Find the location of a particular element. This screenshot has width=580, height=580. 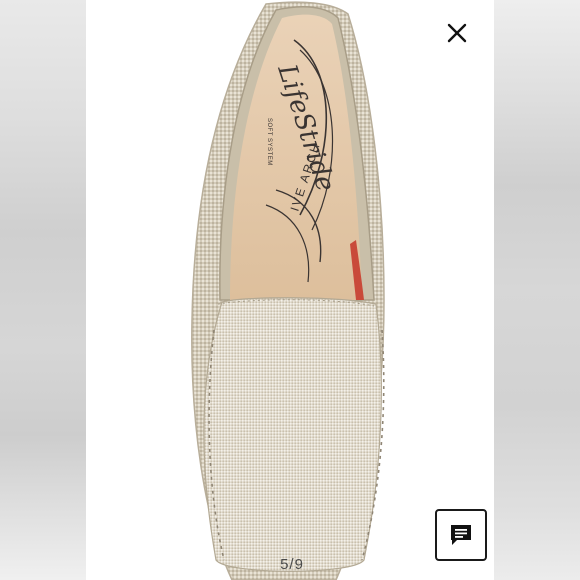

shoe-vamp is located at coordinates (292, 434).